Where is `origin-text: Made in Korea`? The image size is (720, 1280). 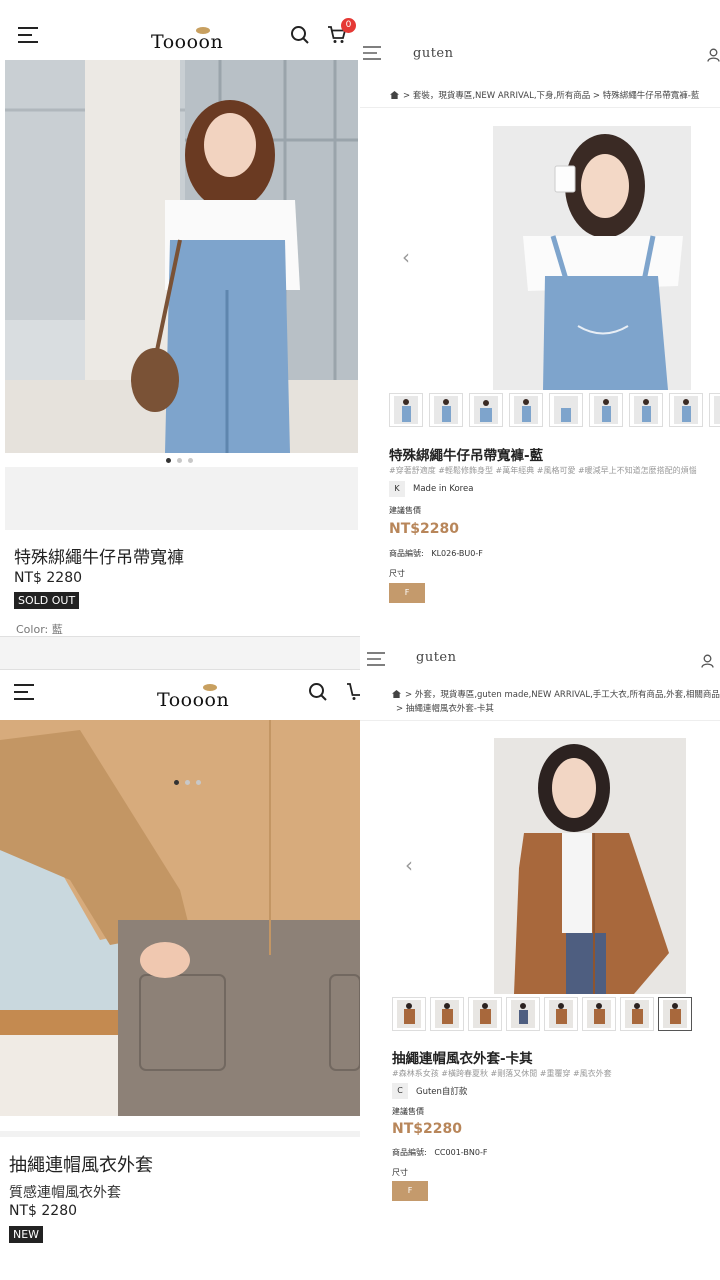 origin-text: Made in Korea is located at coordinates (443, 489).